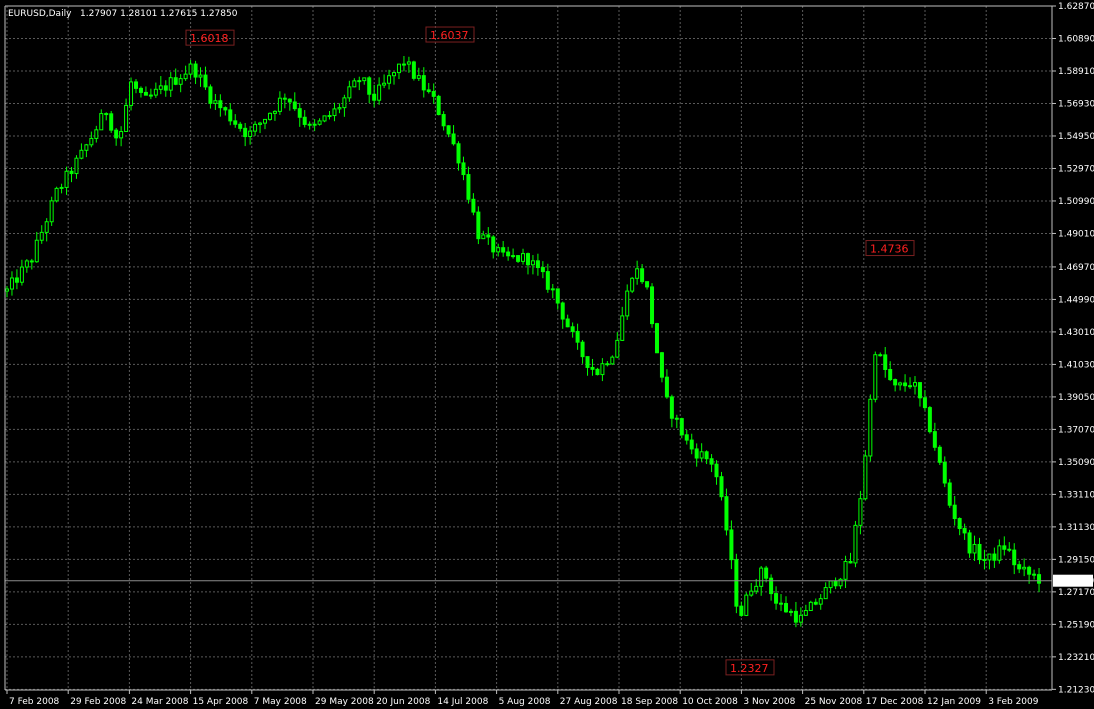  What do you see at coordinates (40, 14) in the screenshot?
I see `symbol-label: EURUSD,Daily` at bounding box center [40, 14].